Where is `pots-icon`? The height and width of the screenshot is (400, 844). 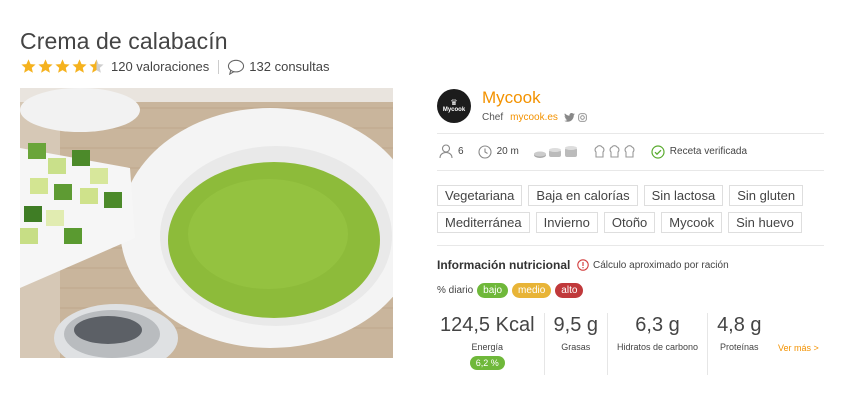 pots-icon is located at coordinates (555, 151).